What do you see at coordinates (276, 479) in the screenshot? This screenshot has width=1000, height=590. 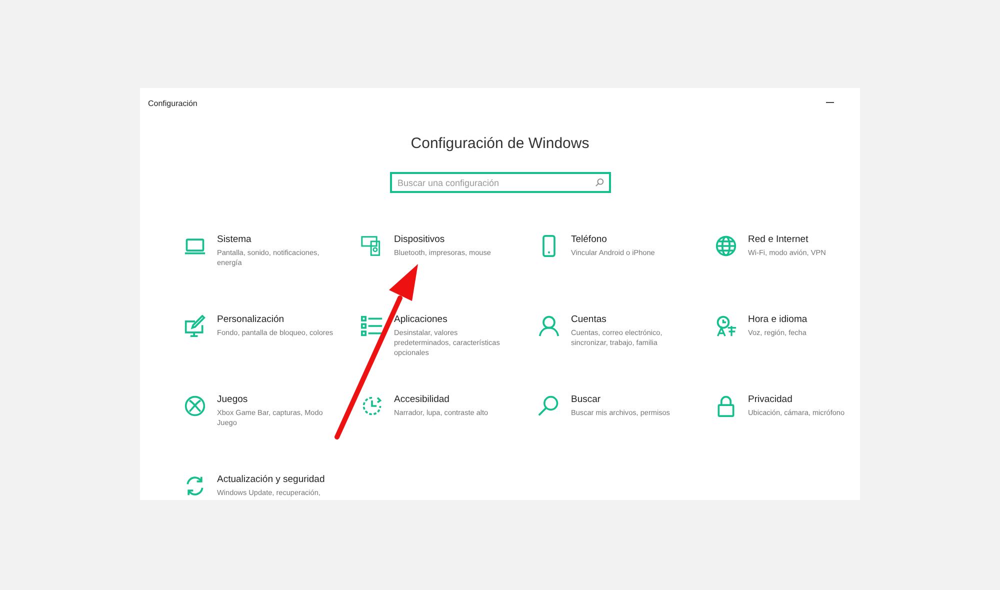 I see `category-title: Actualización y seguridad` at bounding box center [276, 479].